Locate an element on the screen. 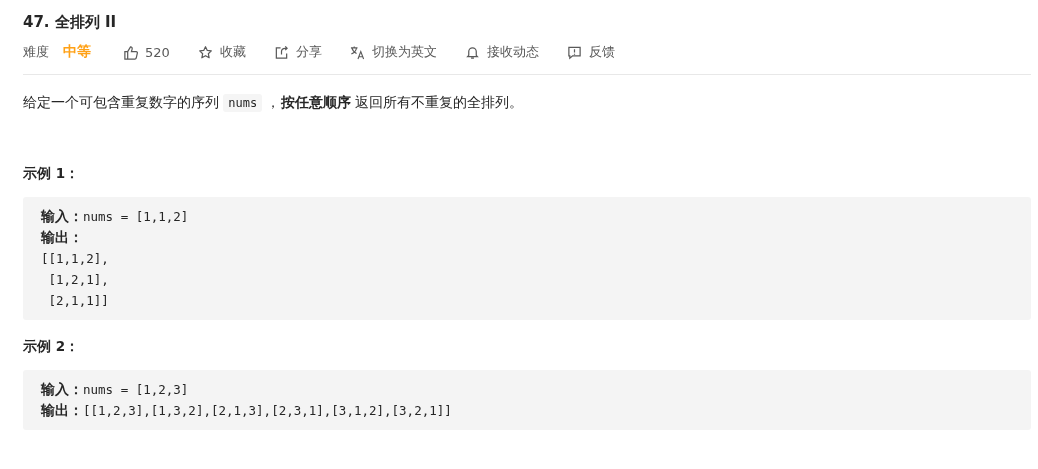  star-icon is located at coordinates (205, 52).